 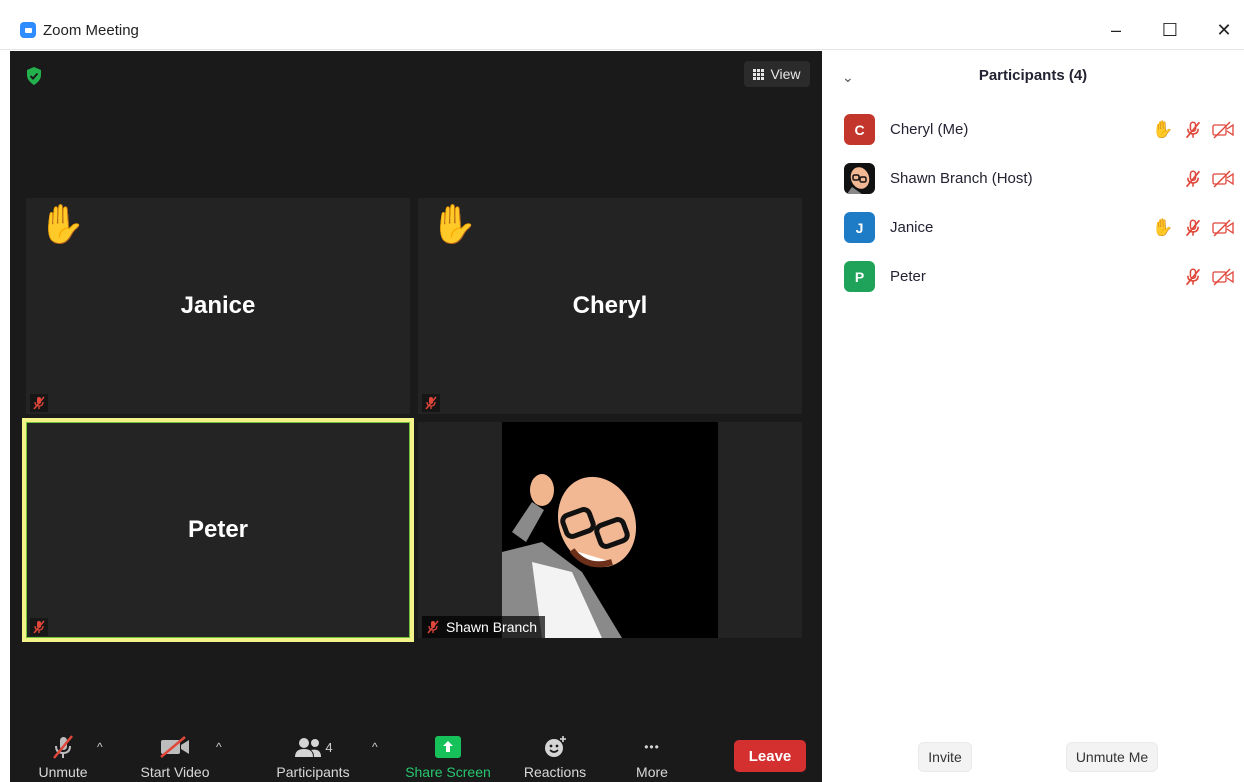 What do you see at coordinates (63, 772) in the screenshot?
I see `unmute-label: Unmute` at bounding box center [63, 772].